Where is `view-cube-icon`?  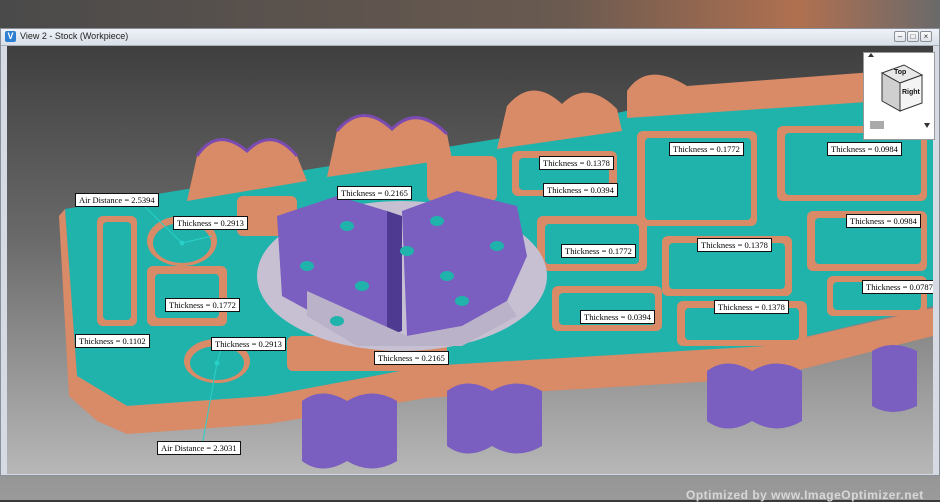 view-cube-icon is located at coordinates (899, 91).